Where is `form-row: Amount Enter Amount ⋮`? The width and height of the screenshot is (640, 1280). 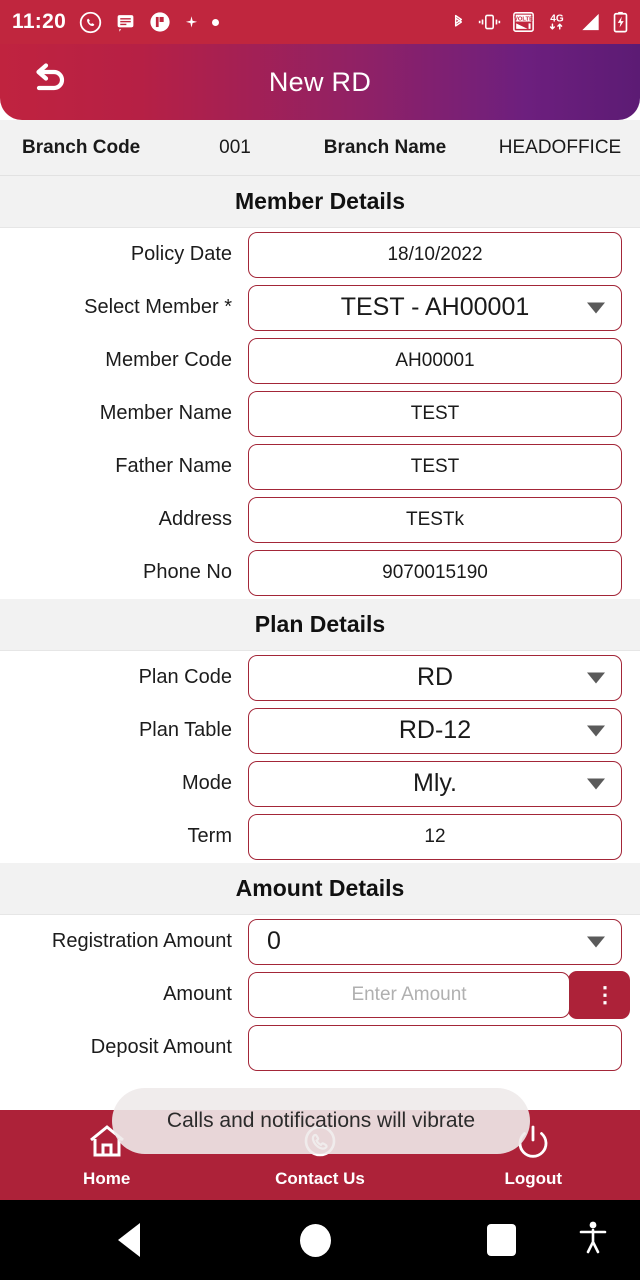 form-row: Amount Enter Amount ⋮ is located at coordinates (320, 994).